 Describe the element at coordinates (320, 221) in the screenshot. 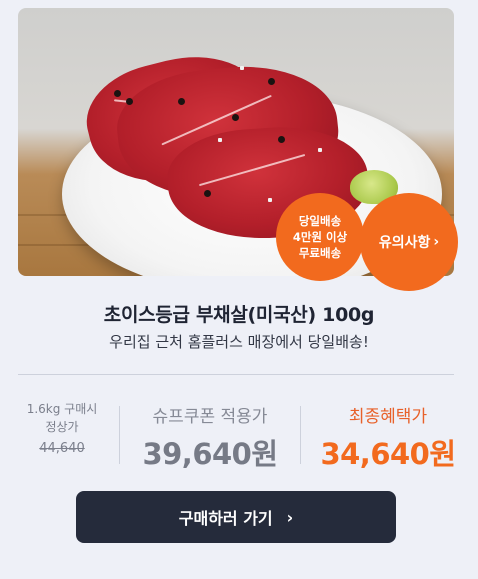

I see `delivery-badge-line: 당일배송` at that location.